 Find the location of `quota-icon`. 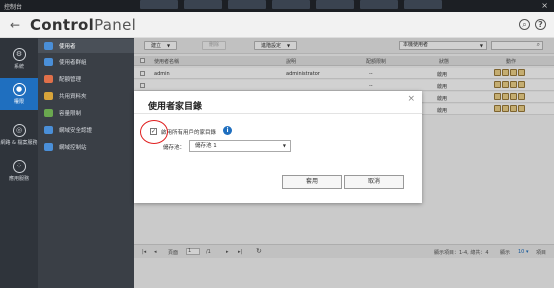

quota-icon is located at coordinates (48, 79).